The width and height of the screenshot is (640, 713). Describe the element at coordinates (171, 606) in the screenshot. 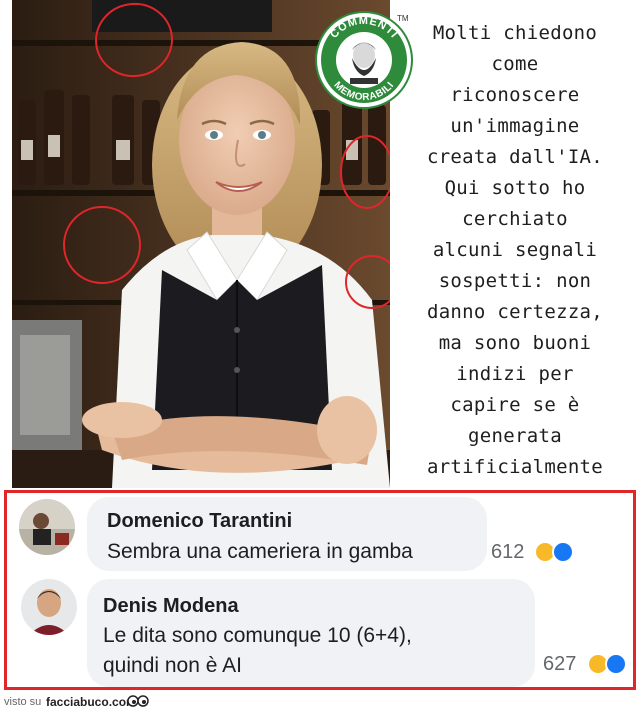

I see `comment-author: Denis Modena` at that location.